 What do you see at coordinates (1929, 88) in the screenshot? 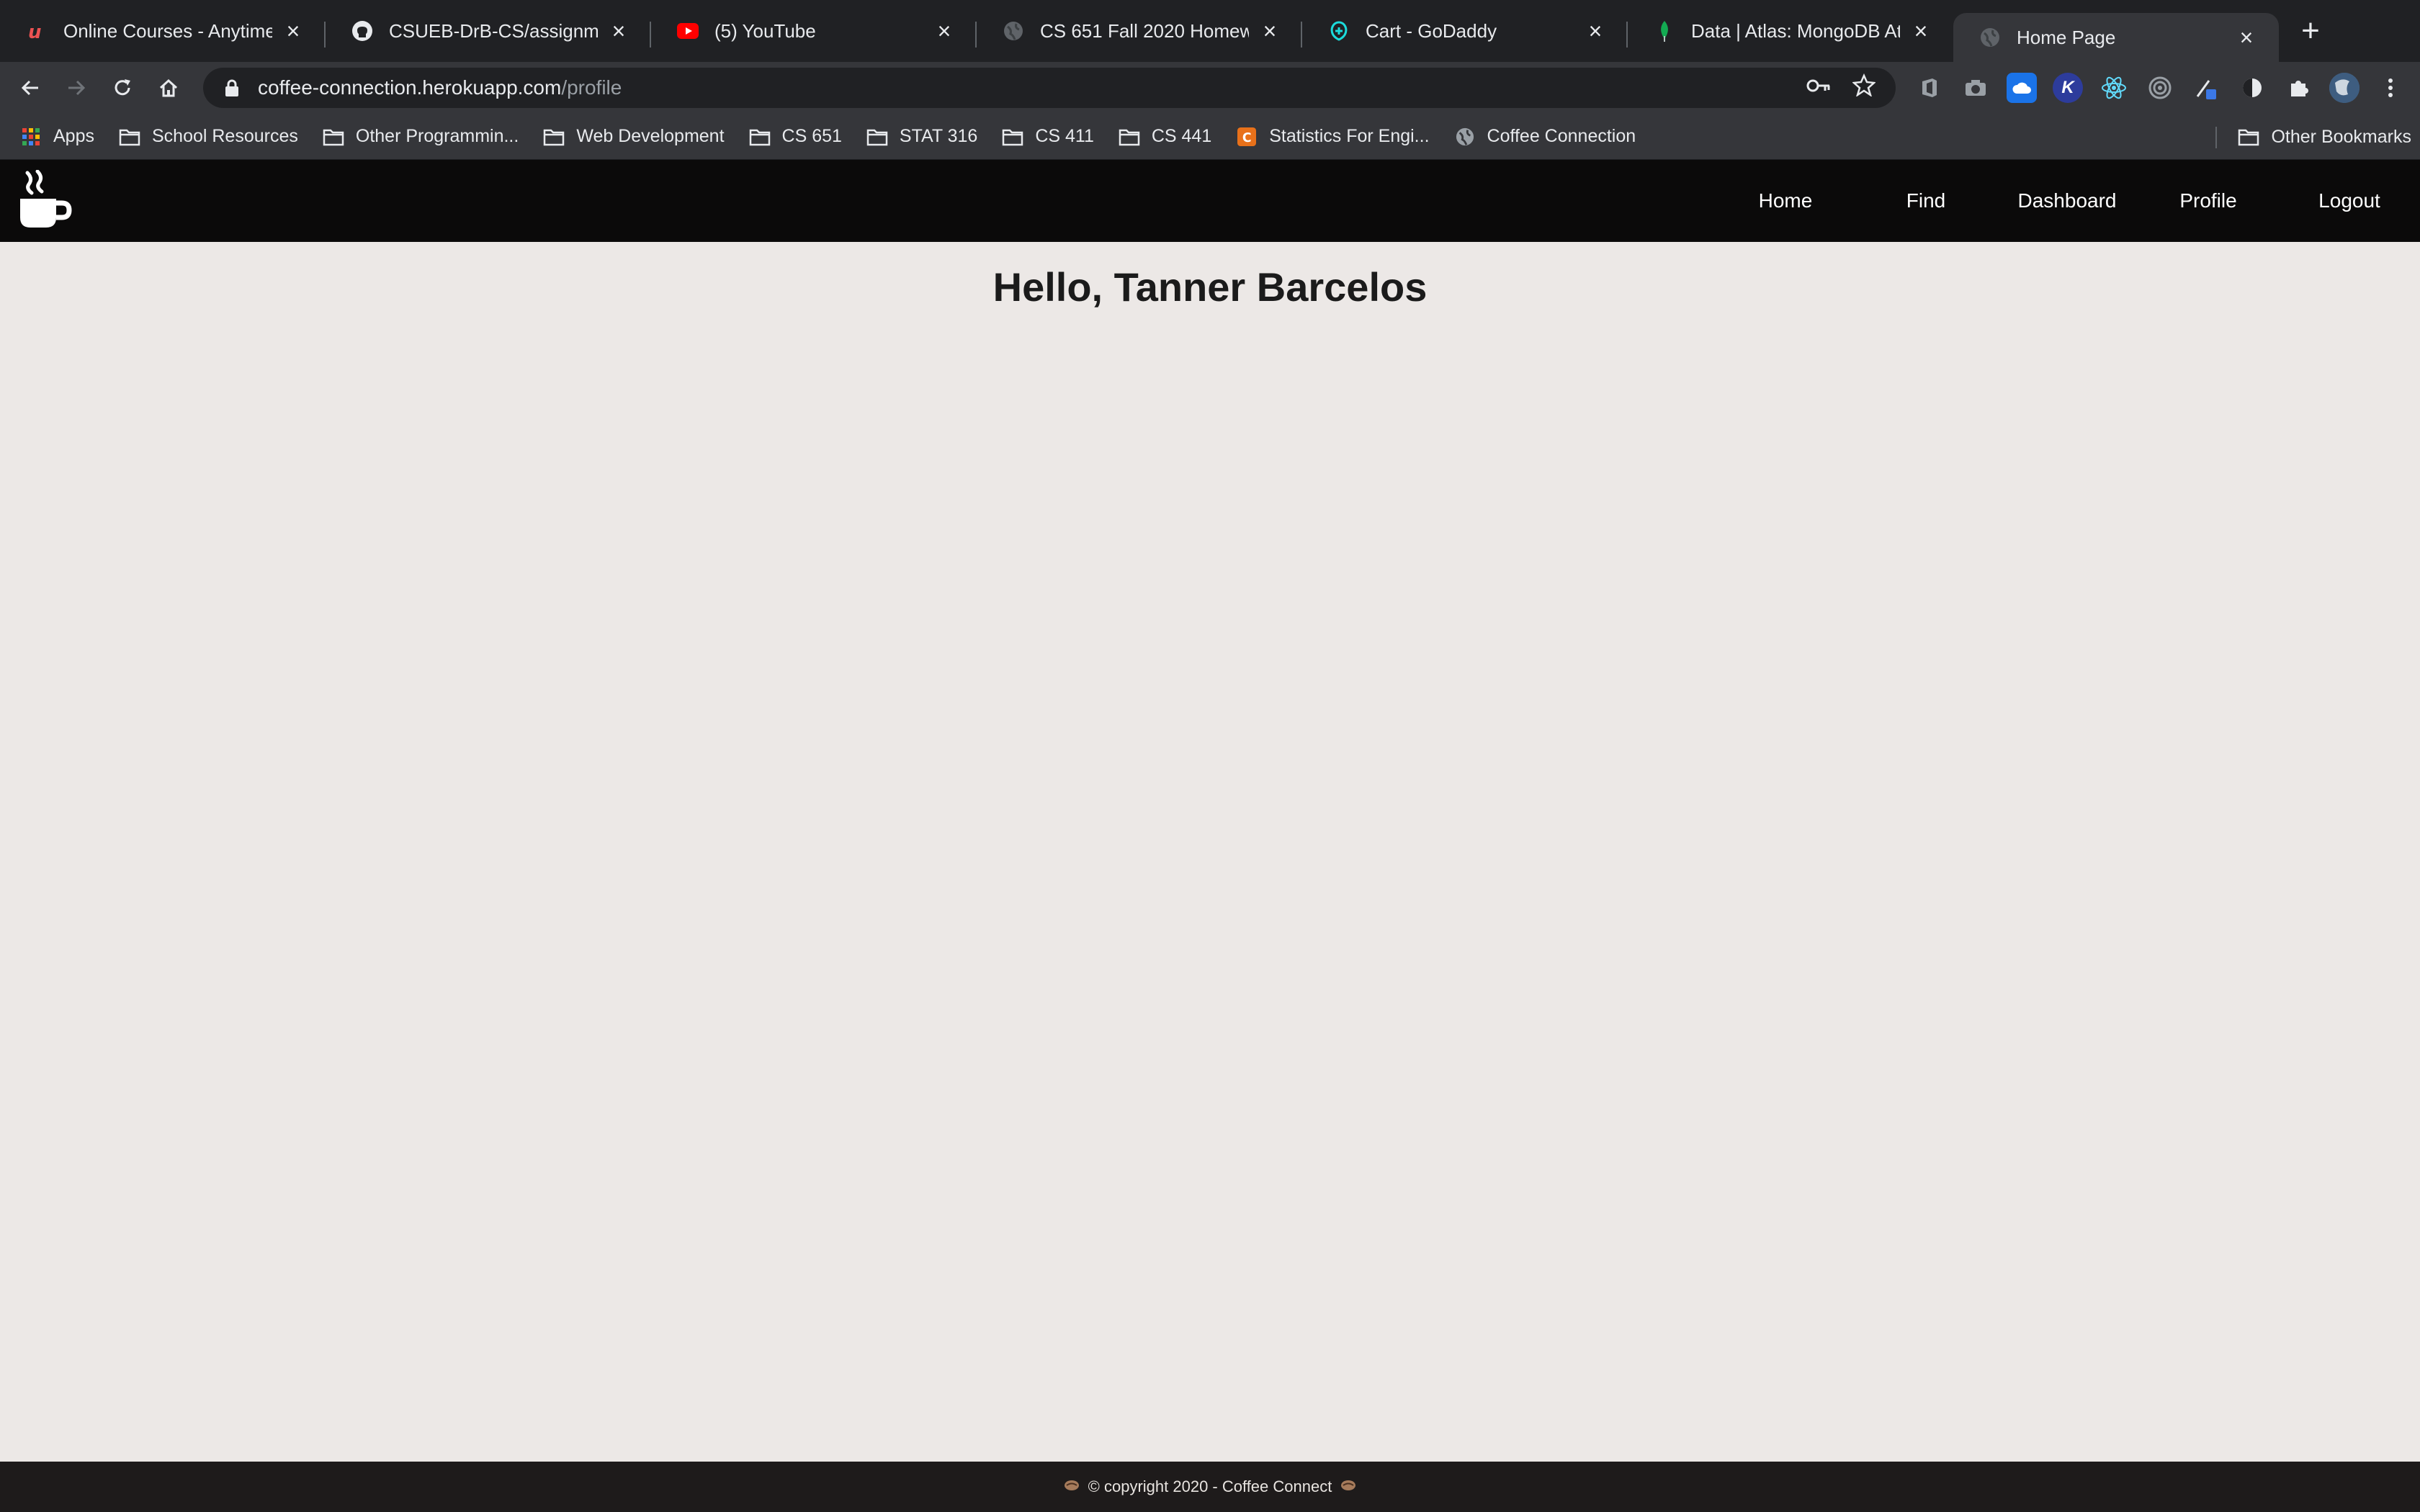
I see `office-icon` at bounding box center [1929, 88].